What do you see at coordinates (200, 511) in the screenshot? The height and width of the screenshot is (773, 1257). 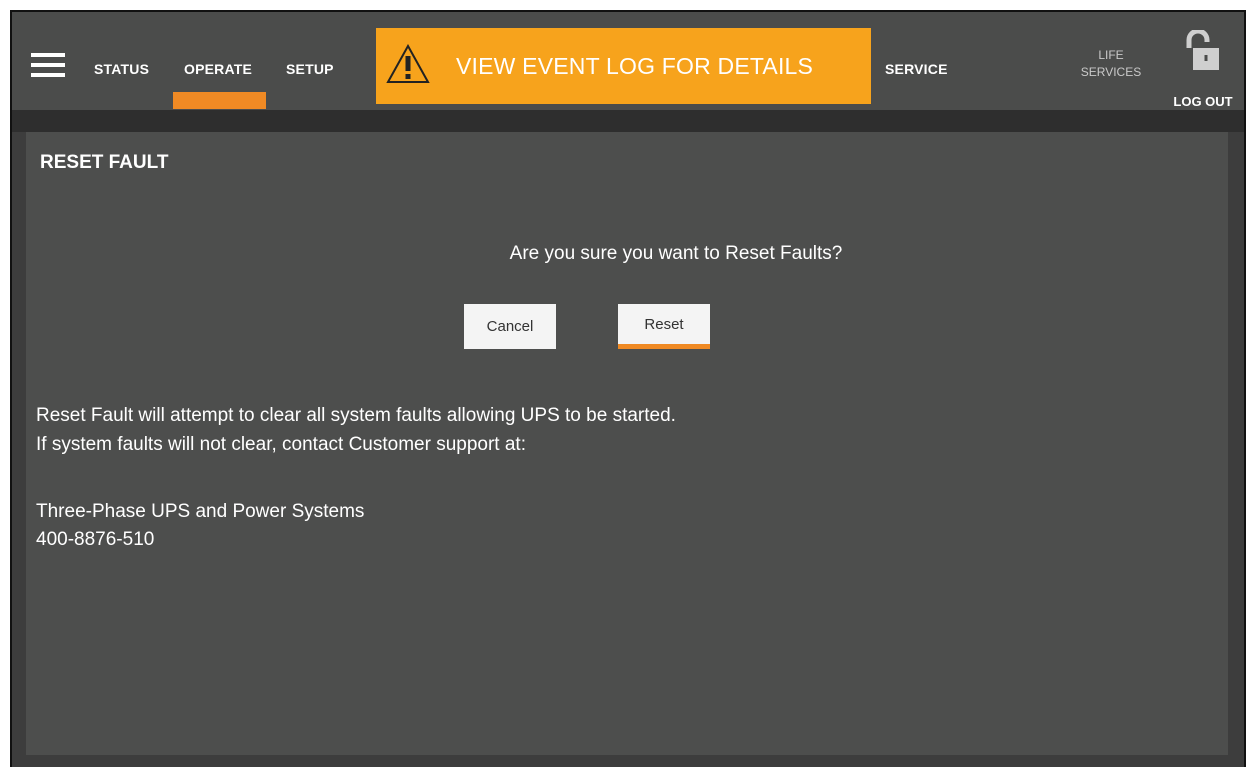 I see `support-contact-name: Three-Phase UPS and Power Systems` at bounding box center [200, 511].